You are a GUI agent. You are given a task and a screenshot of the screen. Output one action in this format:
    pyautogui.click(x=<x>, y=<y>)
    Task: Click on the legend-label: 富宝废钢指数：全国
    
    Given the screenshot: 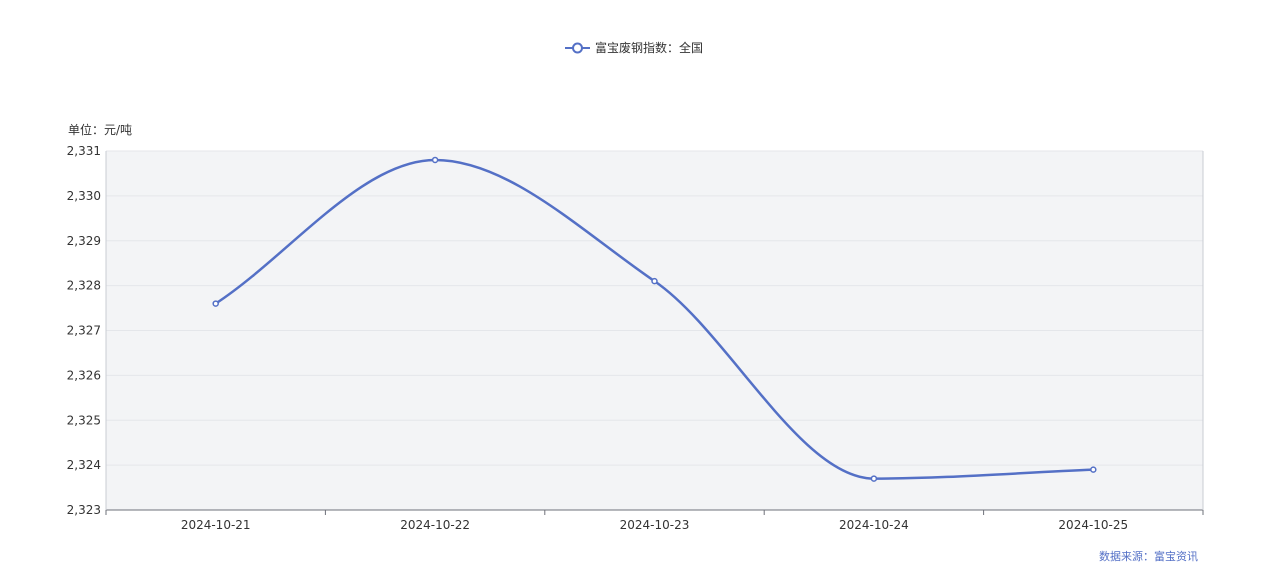 What is the action you would take?
    pyautogui.click(x=649, y=47)
    